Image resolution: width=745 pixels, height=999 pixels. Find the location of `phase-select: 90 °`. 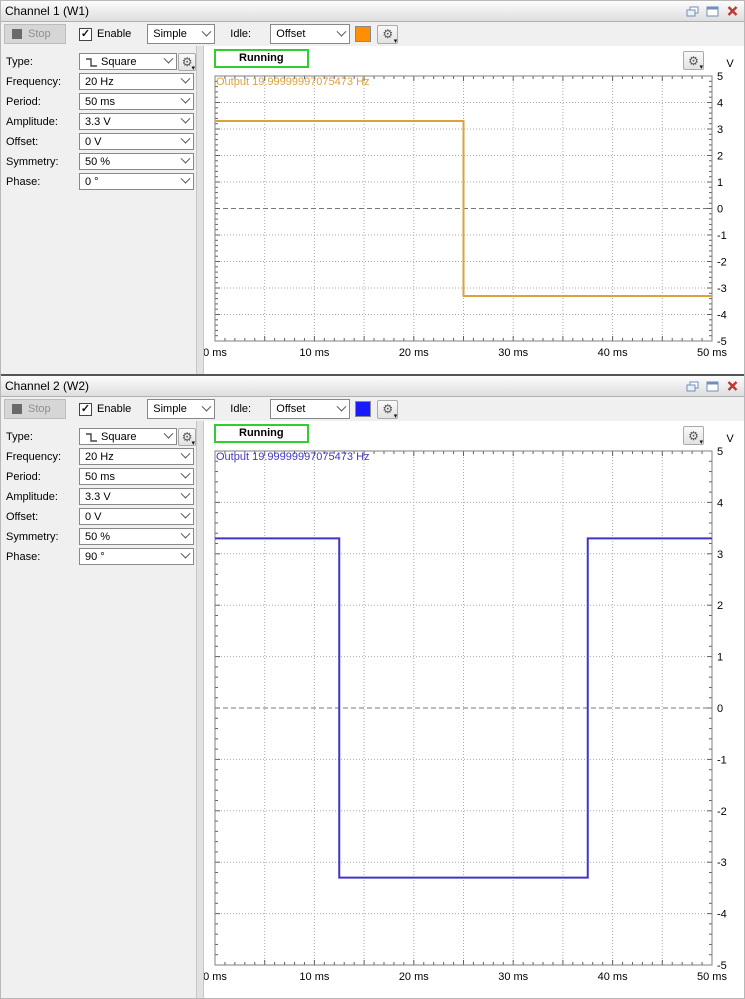

phase-select: 90 ° is located at coordinates (136, 556).